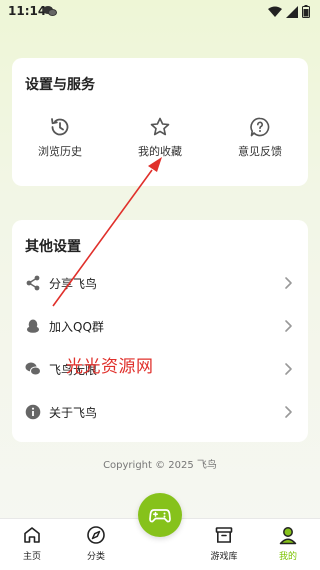 The height and width of the screenshot is (570, 320). What do you see at coordinates (96, 535) in the screenshot?
I see `compass-icon` at bounding box center [96, 535].